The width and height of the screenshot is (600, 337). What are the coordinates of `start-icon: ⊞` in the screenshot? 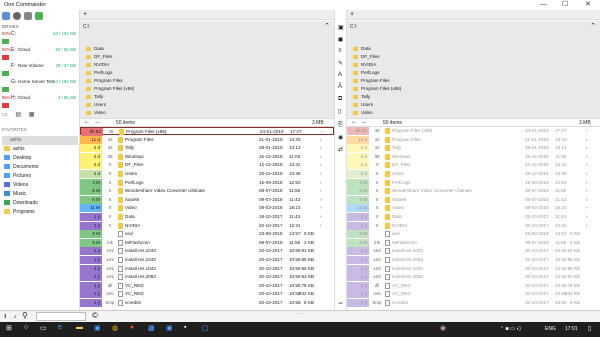 It's located at (9, 328).